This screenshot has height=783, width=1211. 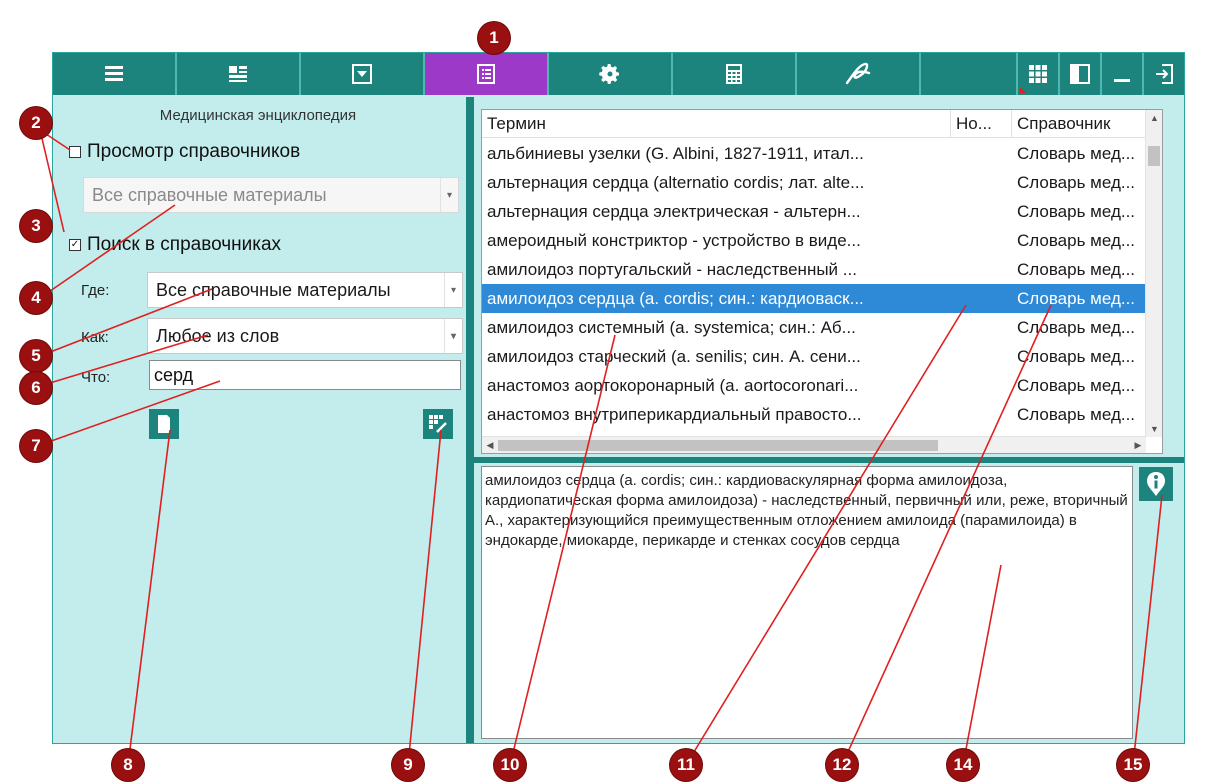 What do you see at coordinates (963, 765) in the screenshot?
I see `callout-14: 14` at bounding box center [963, 765].